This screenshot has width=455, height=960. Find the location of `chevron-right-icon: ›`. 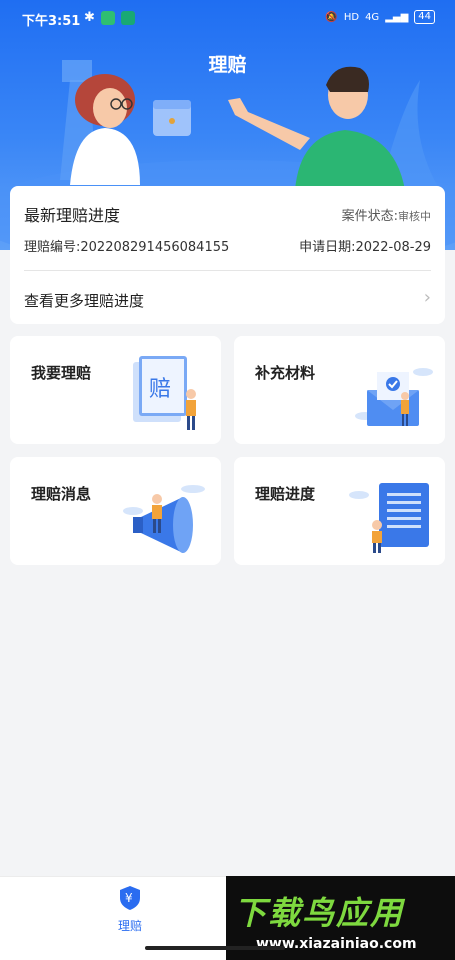

chevron-right-icon: › is located at coordinates (427, 297).